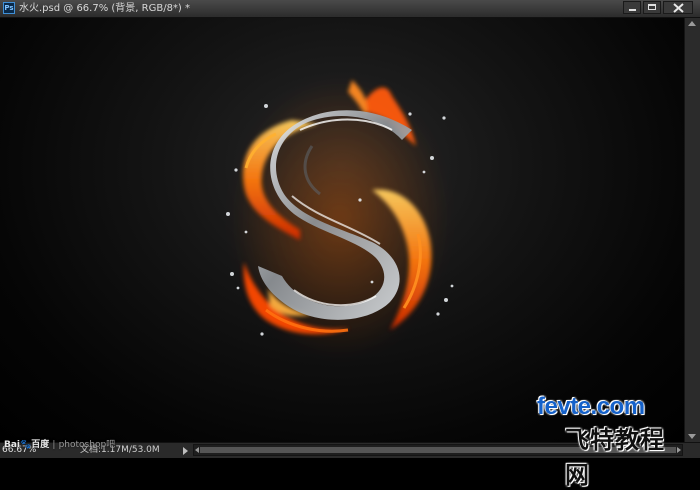 The width and height of the screenshot is (700, 490). What do you see at coordinates (105, 8) in the screenshot?
I see `document-title: 水火.psd @ 66.7% (背景, RGB/8*) *` at bounding box center [105, 8].